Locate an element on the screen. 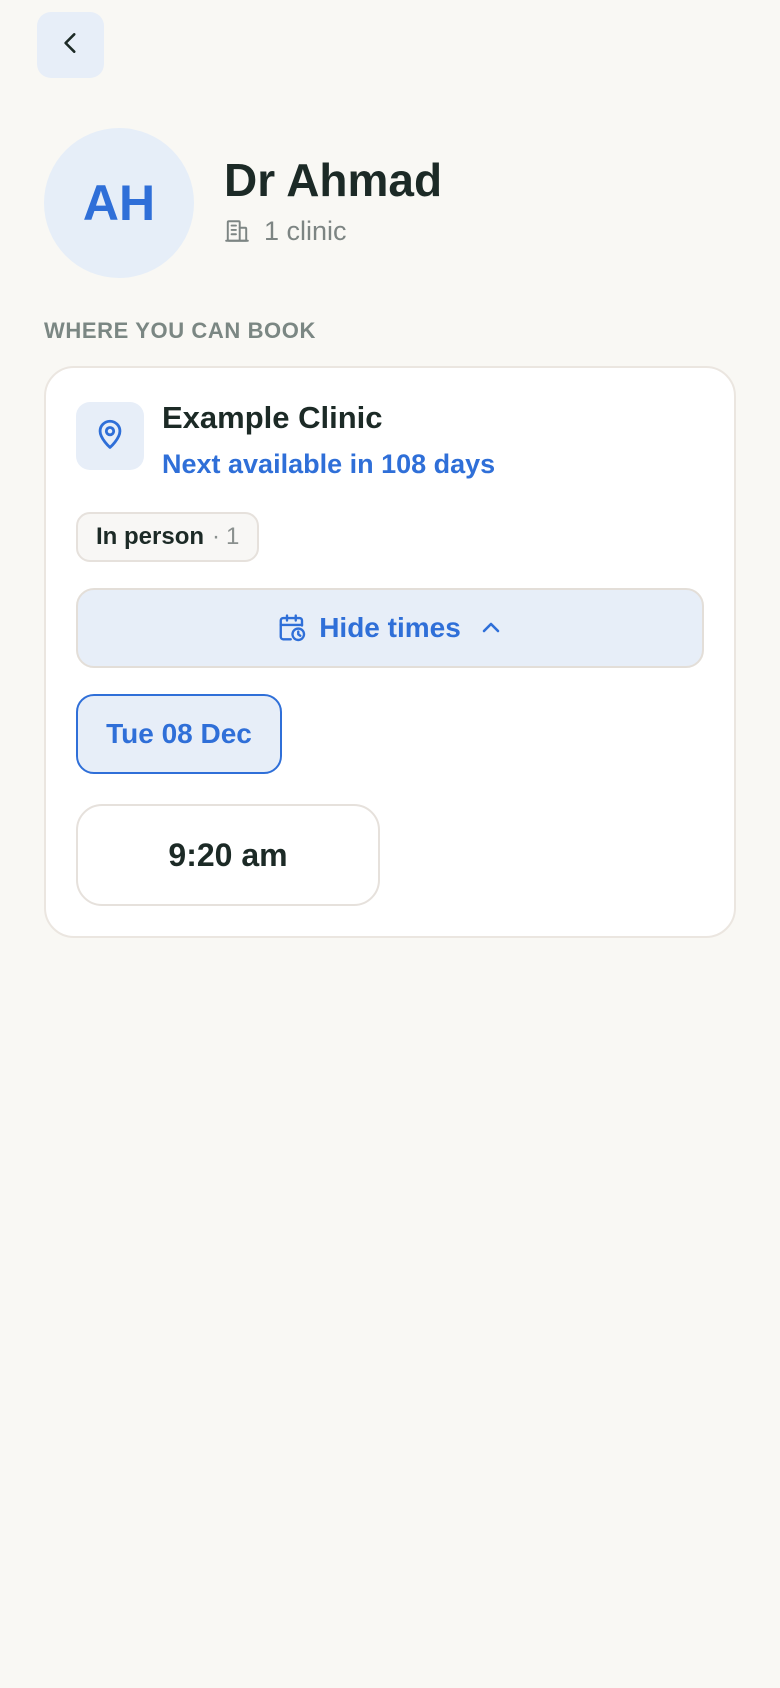 The height and width of the screenshot is (1688, 780). back-button is located at coordinates (70, 45).